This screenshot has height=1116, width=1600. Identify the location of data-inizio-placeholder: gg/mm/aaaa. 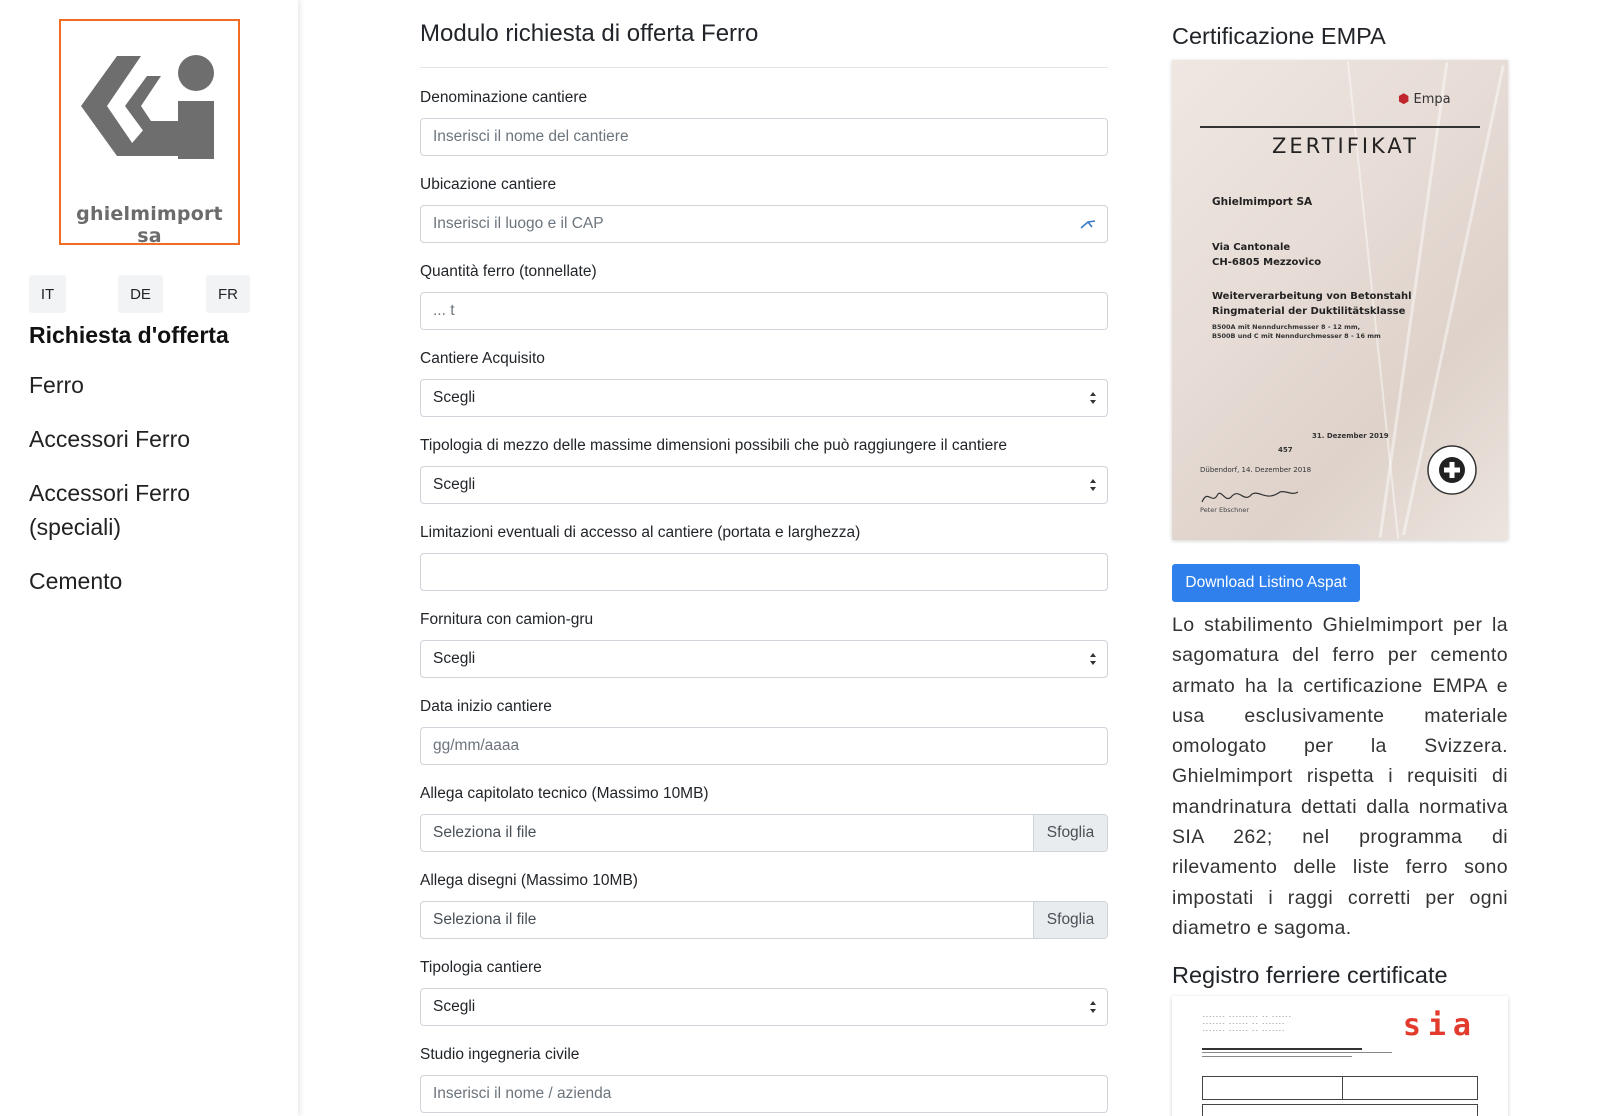
(476, 745).